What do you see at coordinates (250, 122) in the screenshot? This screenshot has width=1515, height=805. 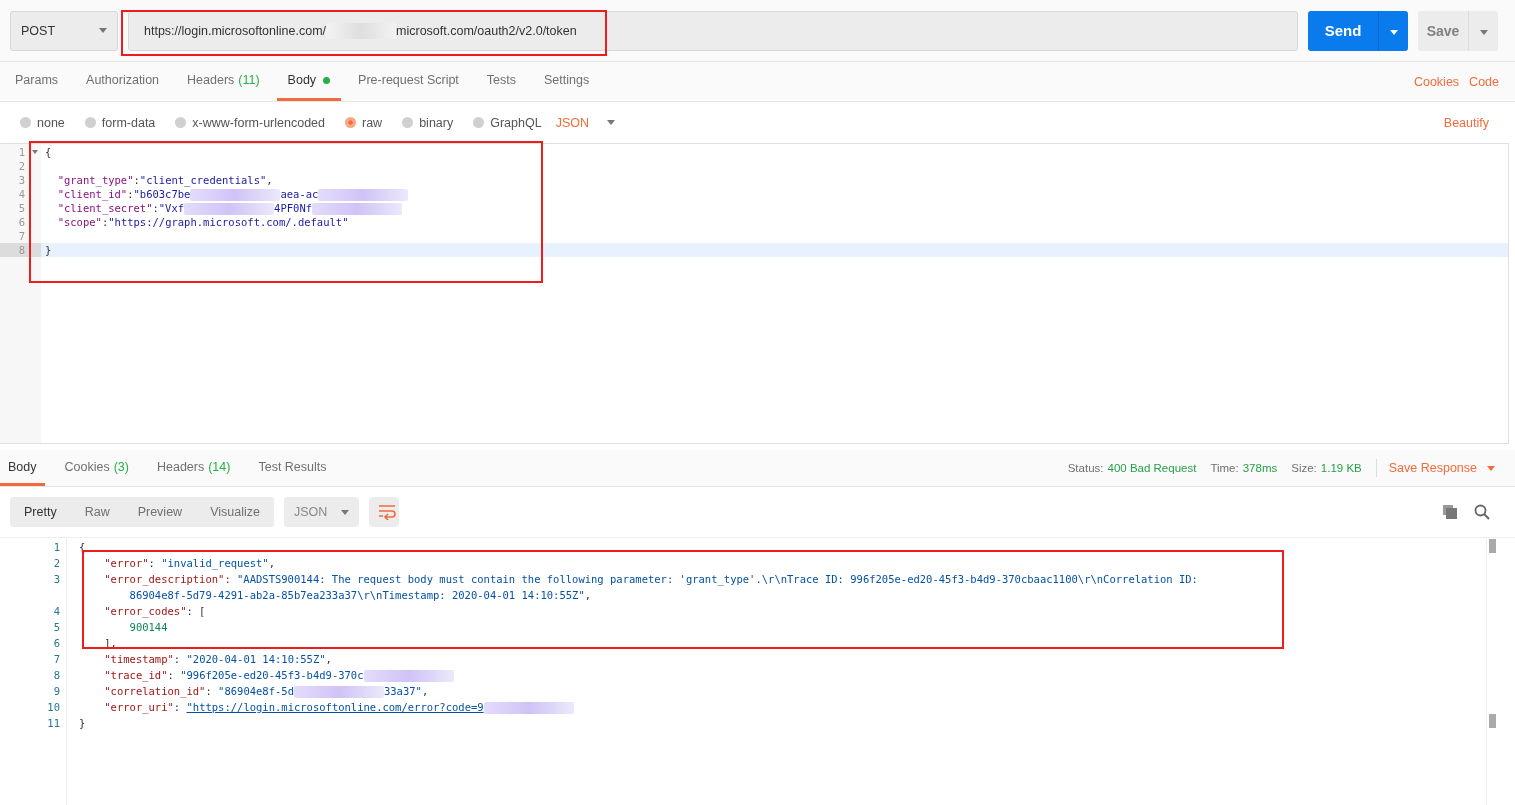 I see `body-type-radio: x-www-form-urlencoded` at bounding box center [250, 122].